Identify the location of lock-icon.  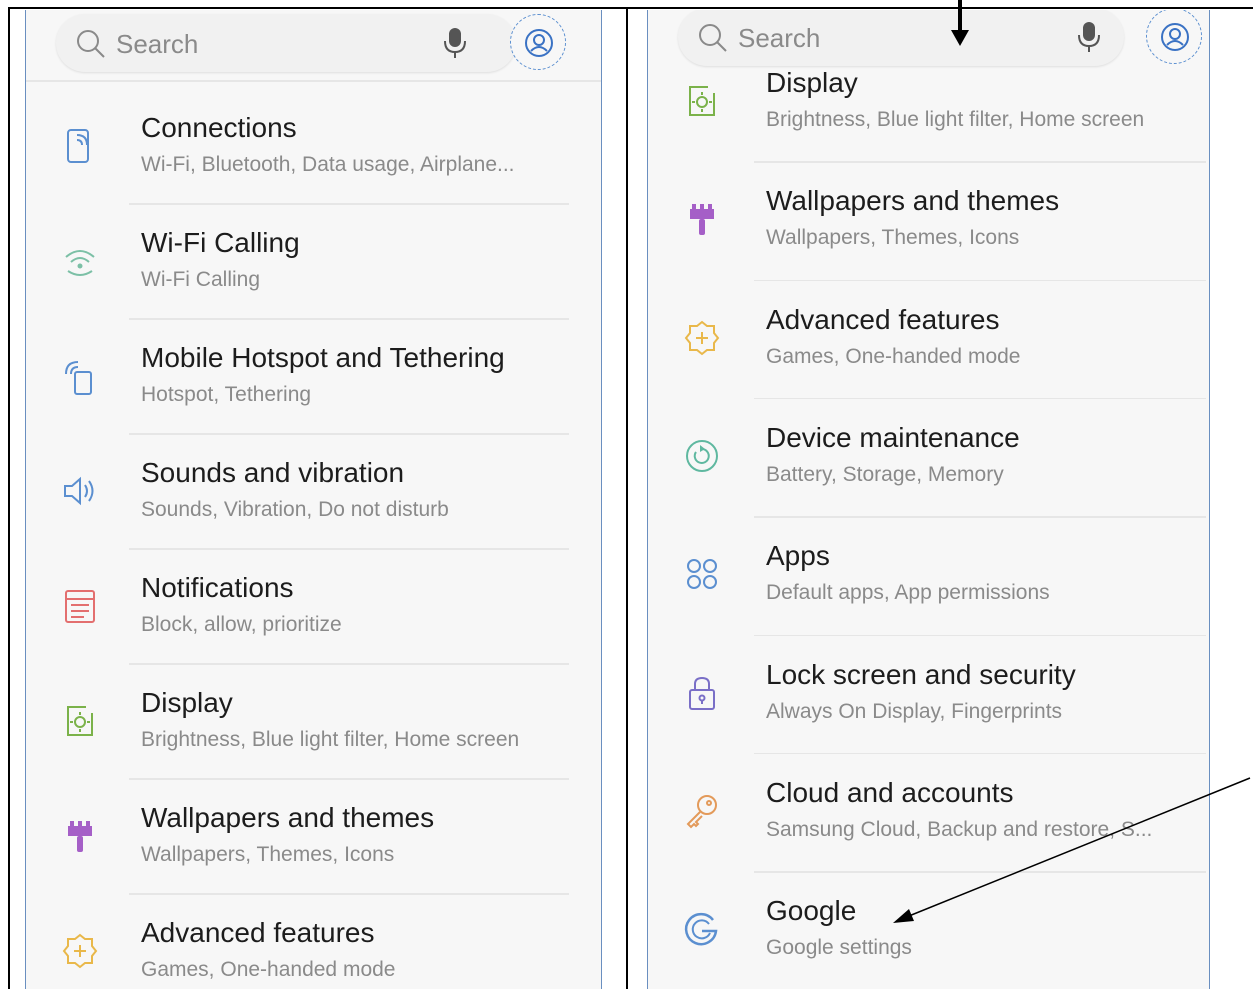
(702, 693).